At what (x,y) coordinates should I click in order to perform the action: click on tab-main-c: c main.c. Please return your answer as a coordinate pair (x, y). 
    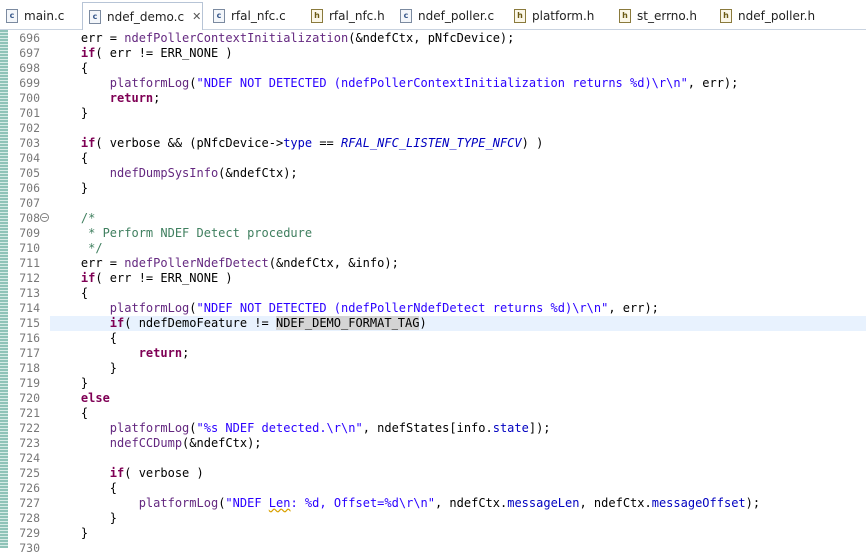
    Looking at the image, I should click on (39, 16).